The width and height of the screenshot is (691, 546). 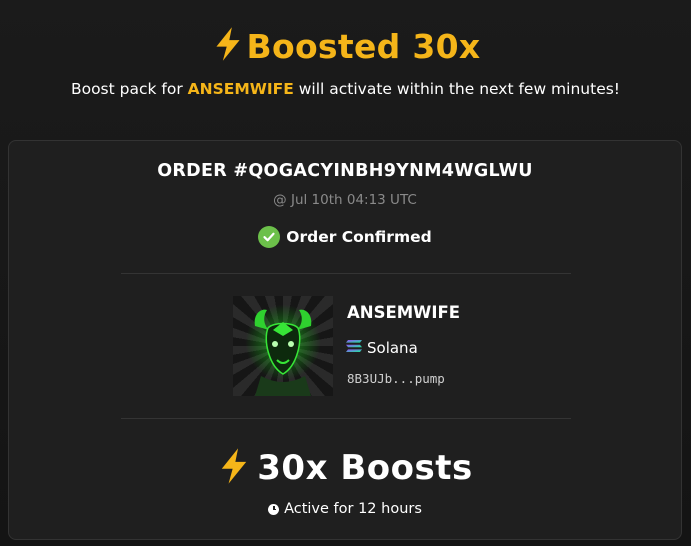 I want to click on token-address: 8B3UJb...pump, so click(x=396, y=378).